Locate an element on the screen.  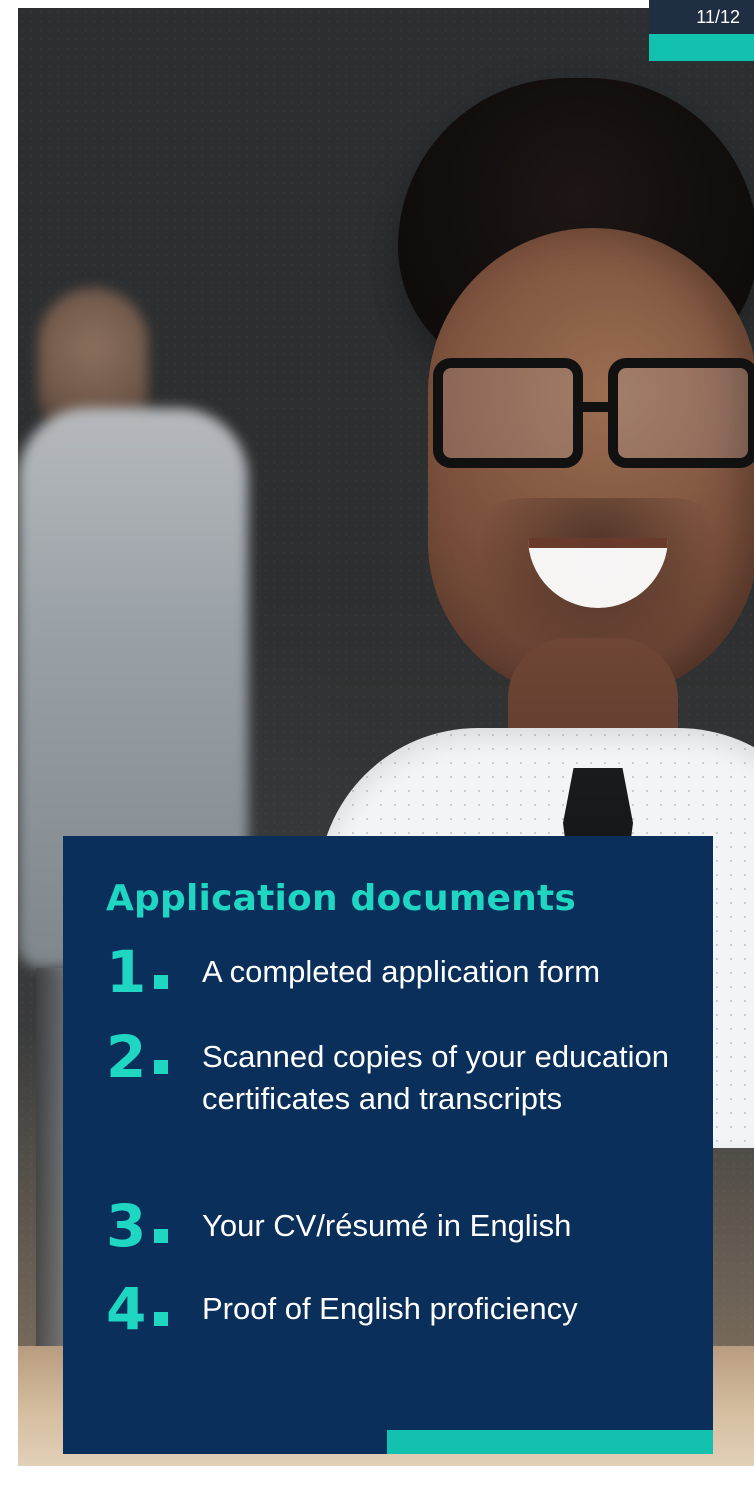
card-title: Application documents is located at coordinates (341, 898).